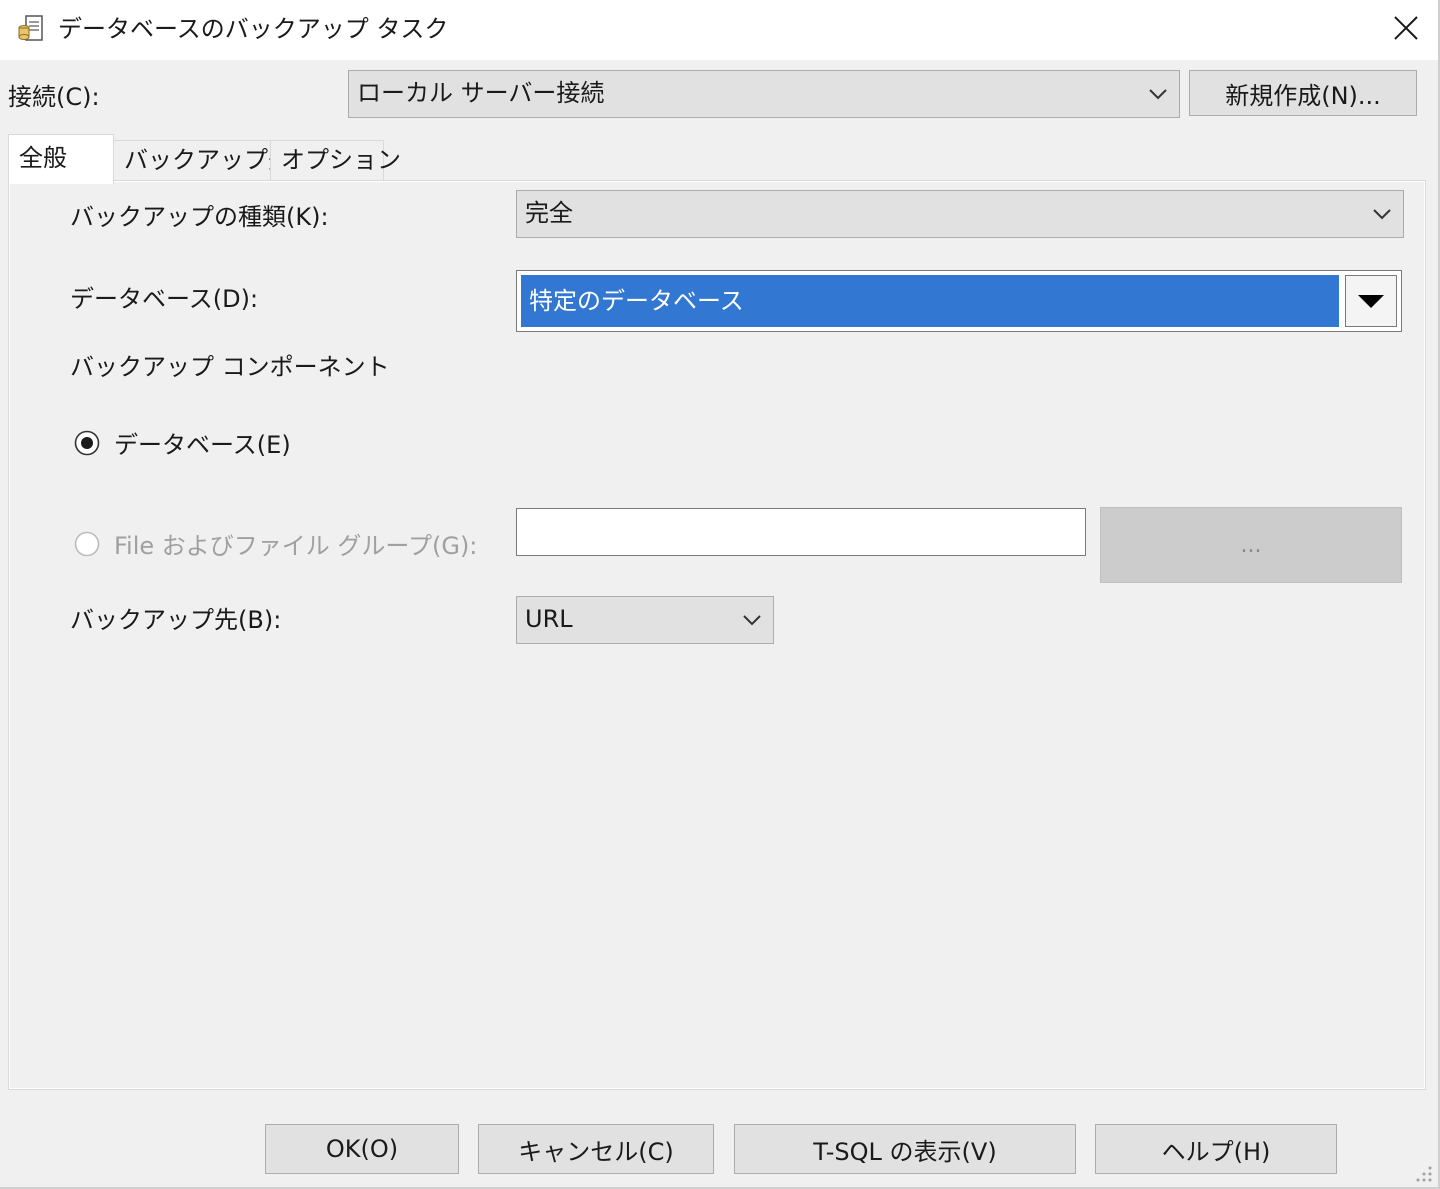  I want to click on database-select-value: 特定のデータベース, so click(930, 301).